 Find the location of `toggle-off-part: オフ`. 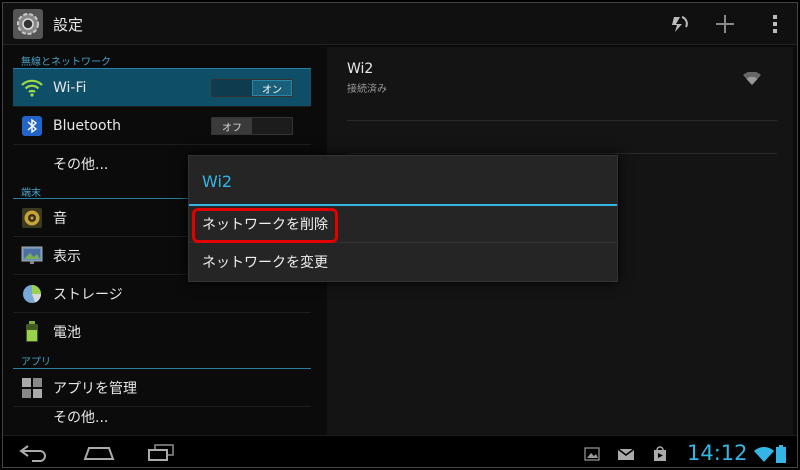

toggle-off-part: オフ is located at coordinates (232, 126).